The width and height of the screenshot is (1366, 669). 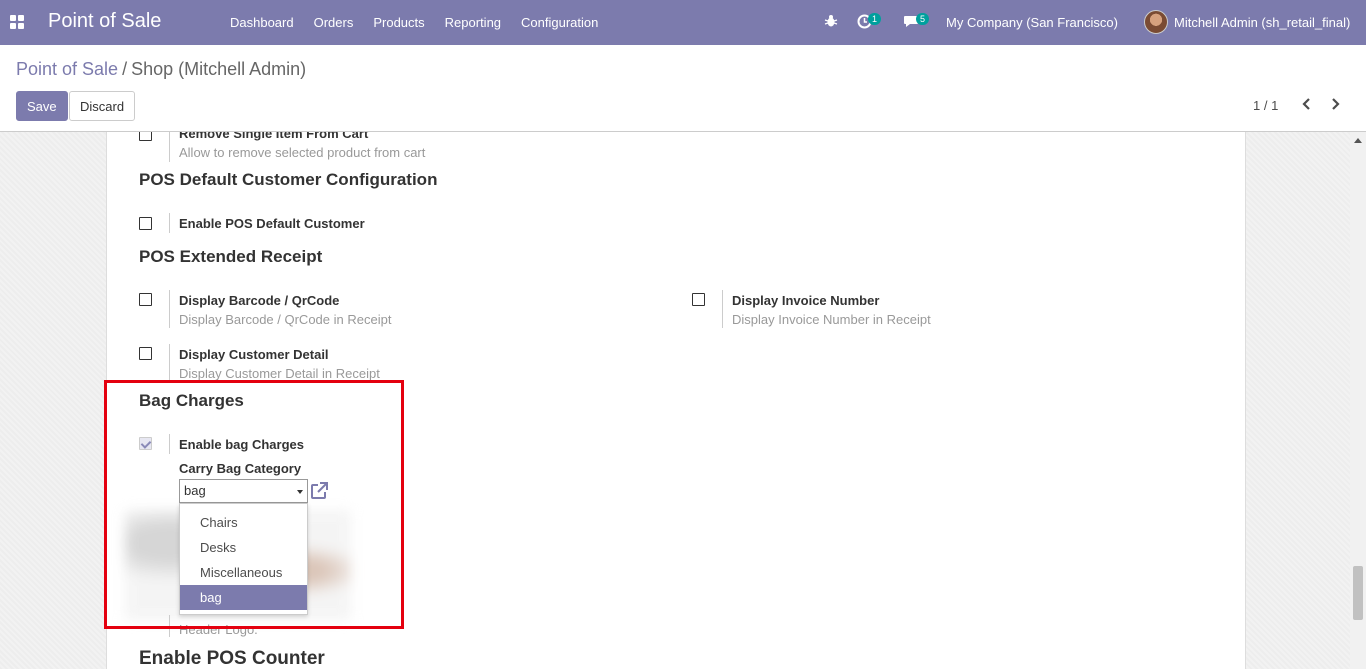 What do you see at coordinates (1262, 22) in the screenshot?
I see `user-menu: Mitchell Admin (sh_retail_final)` at bounding box center [1262, 22].